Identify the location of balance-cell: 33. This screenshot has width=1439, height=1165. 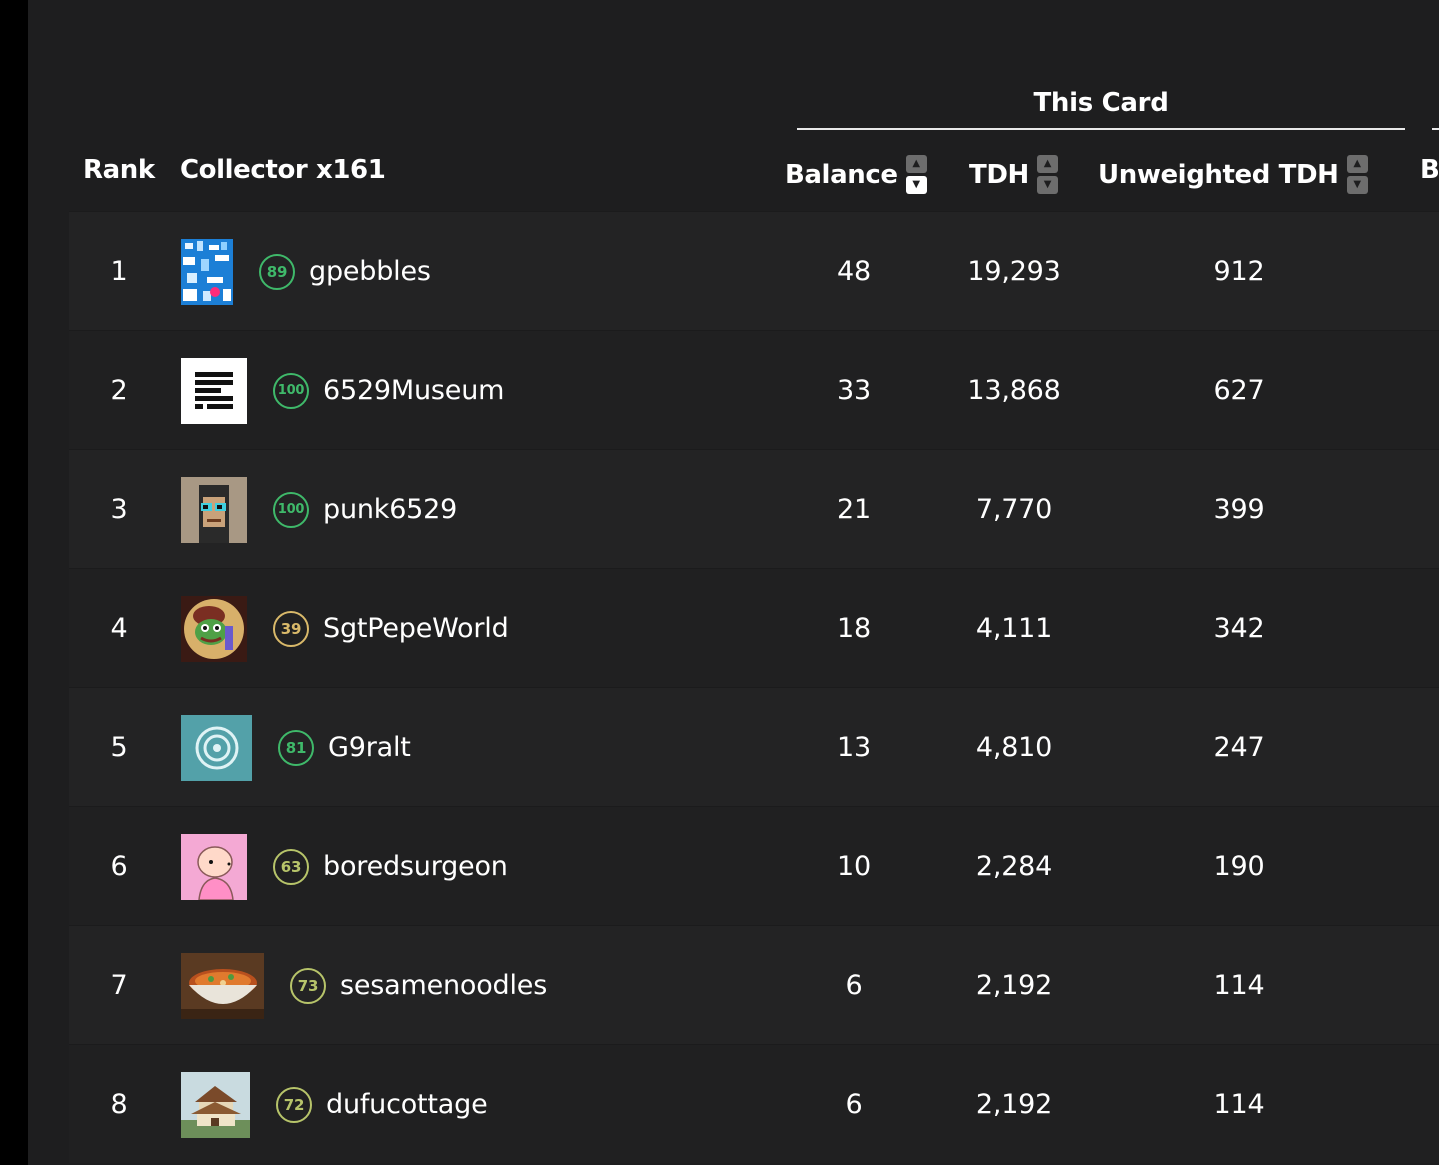
(854, 390).